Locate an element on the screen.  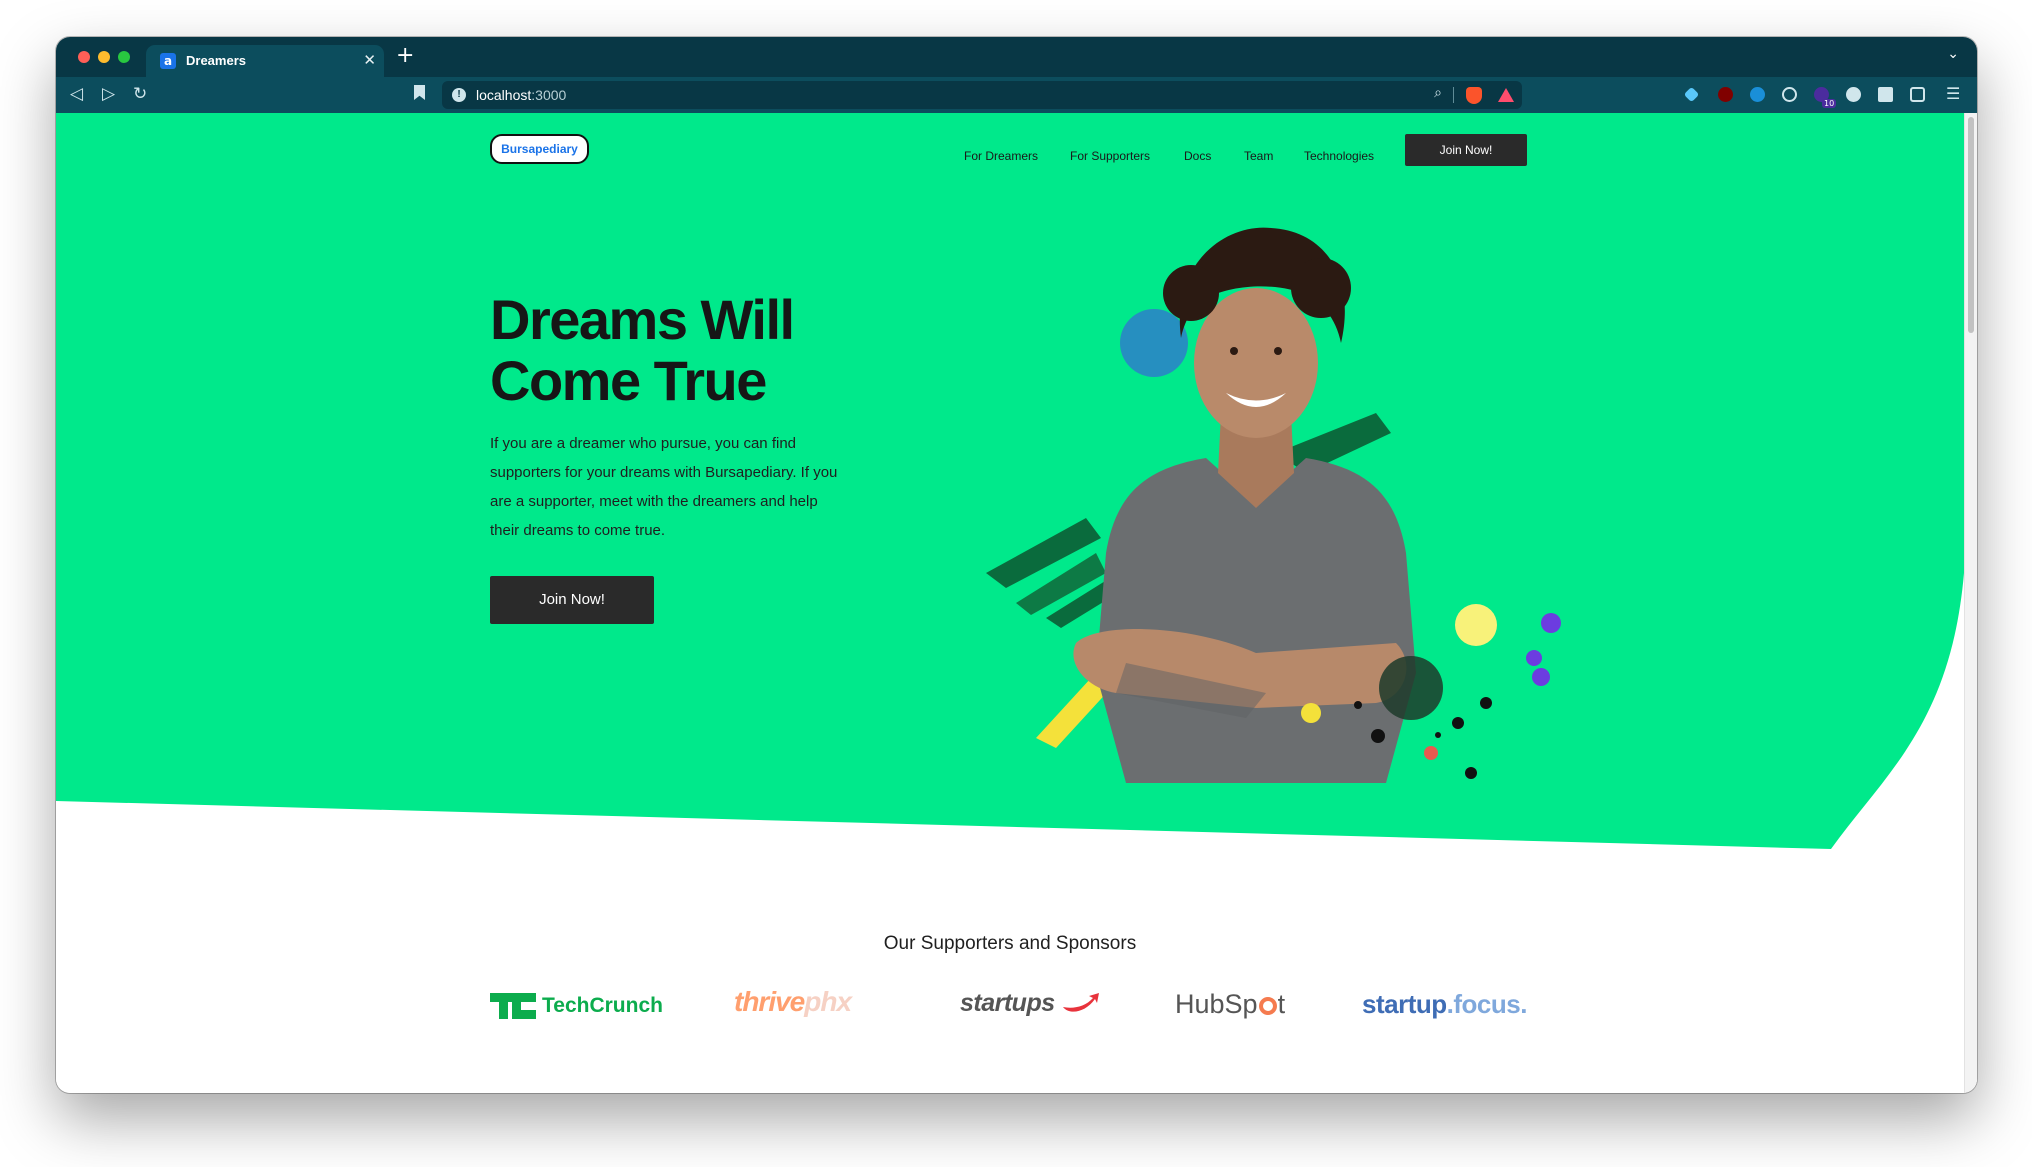
brave-rewards-icon is located at coordinates (1506, 95).